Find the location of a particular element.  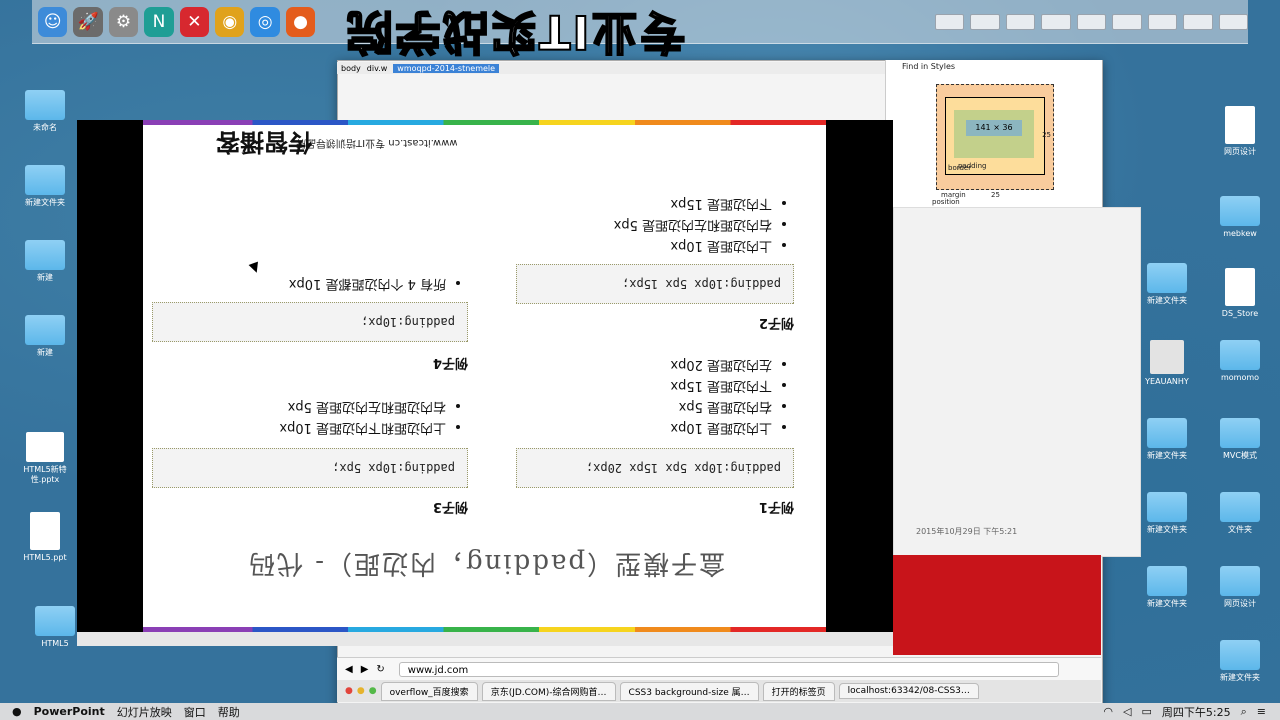

back-icon: ◀ is located at coordinates (349, 669).